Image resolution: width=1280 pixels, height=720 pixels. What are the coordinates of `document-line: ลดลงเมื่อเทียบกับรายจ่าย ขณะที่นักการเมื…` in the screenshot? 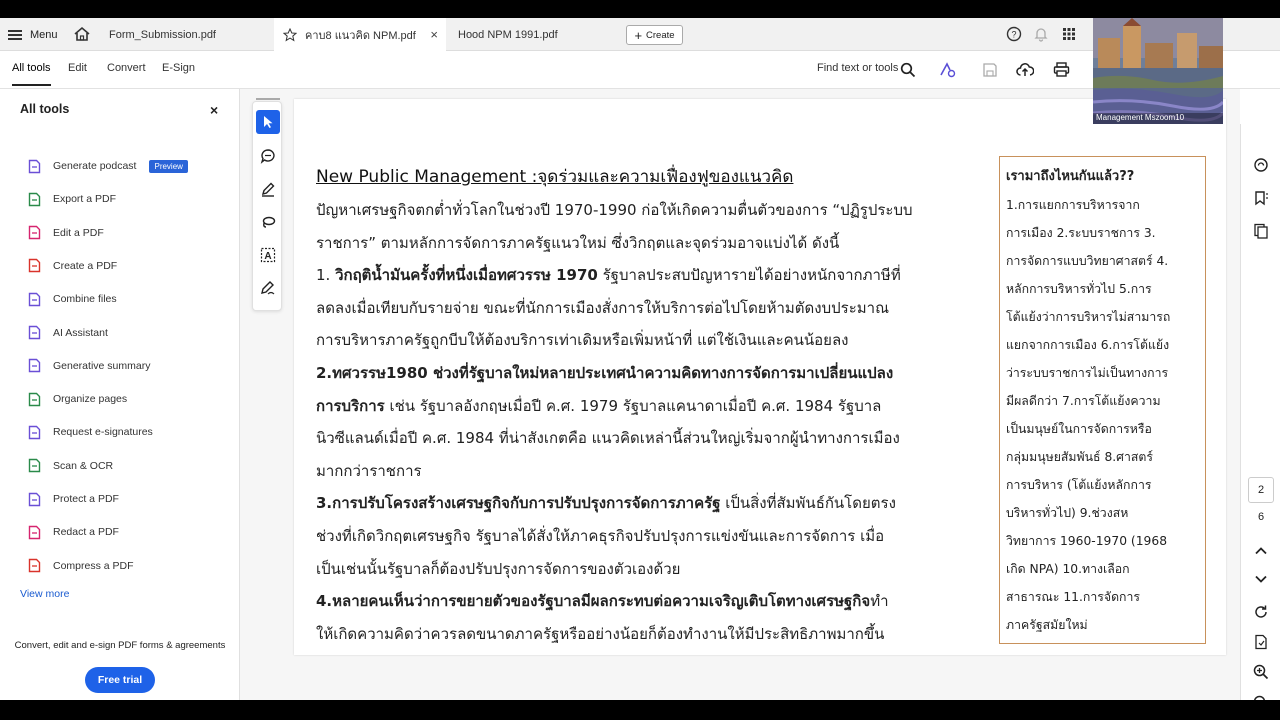 It's located at (651, 308).